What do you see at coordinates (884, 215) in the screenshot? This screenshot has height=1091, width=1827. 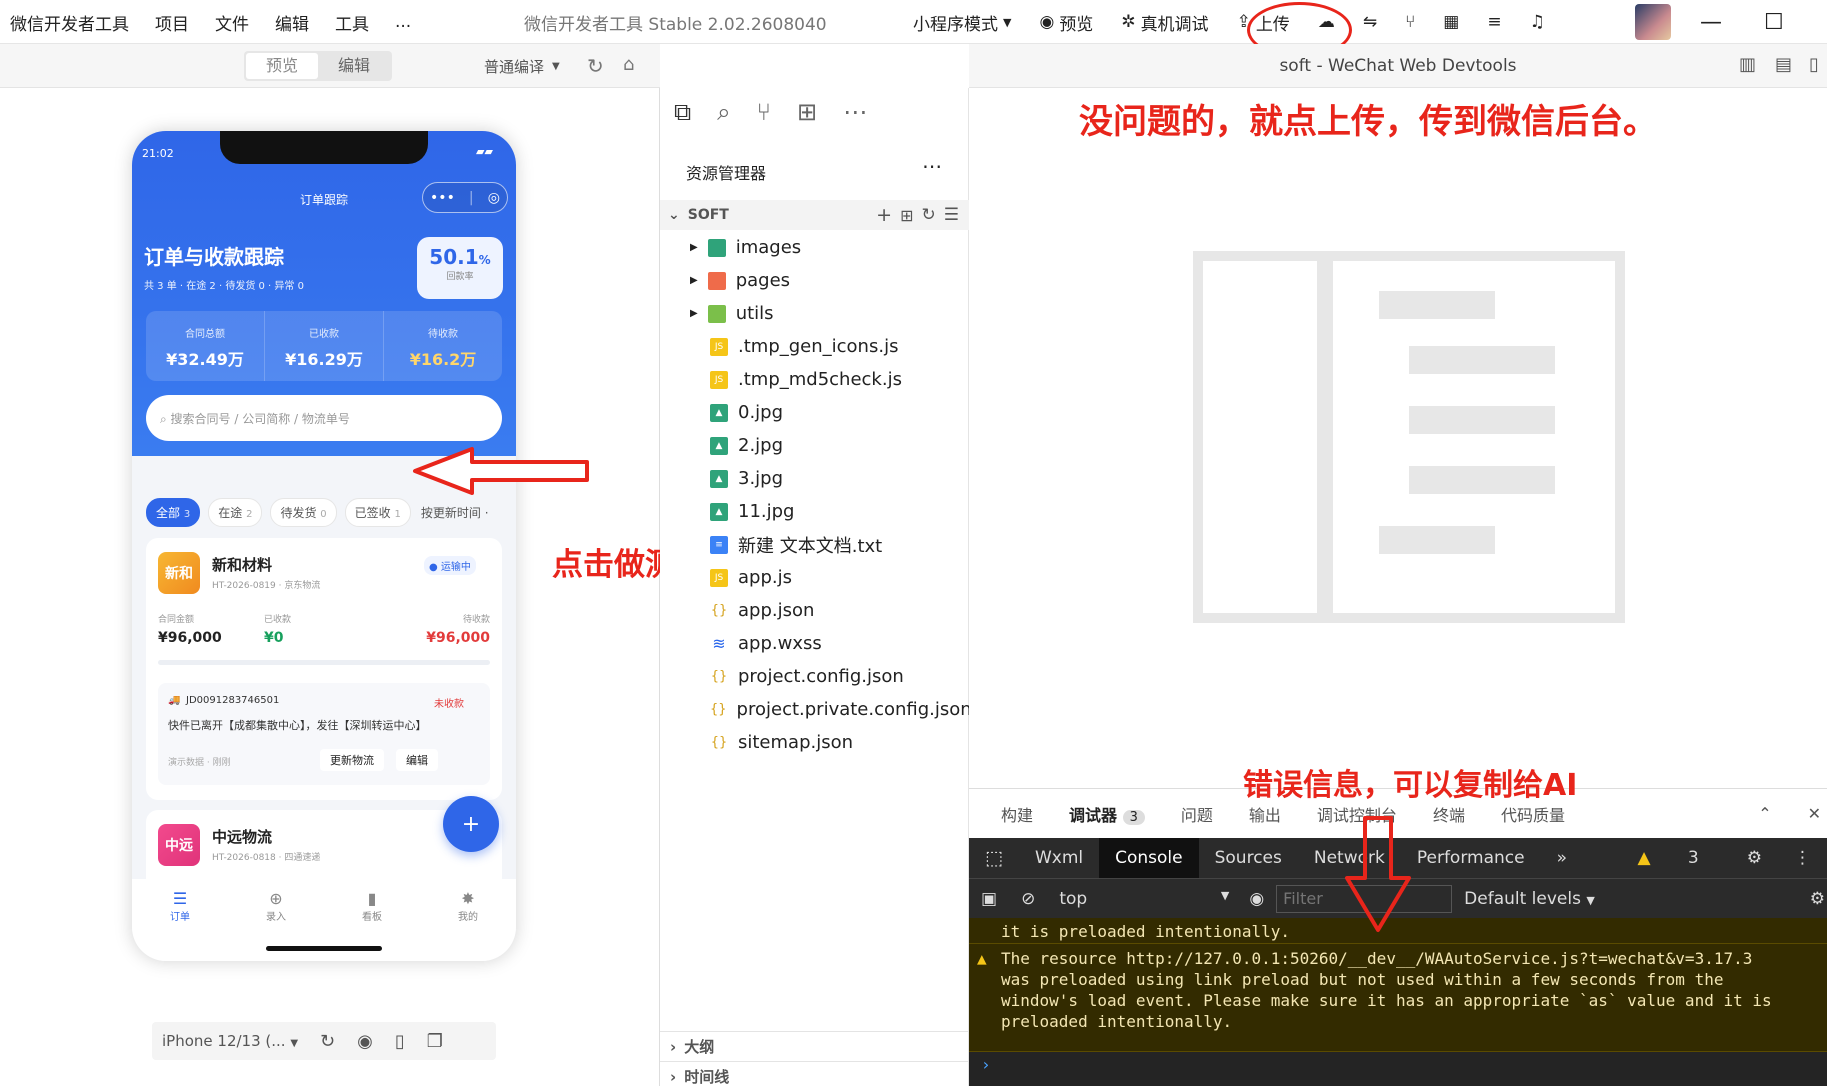 I see `new-file-icon: +` at bounding box center [884, 215].